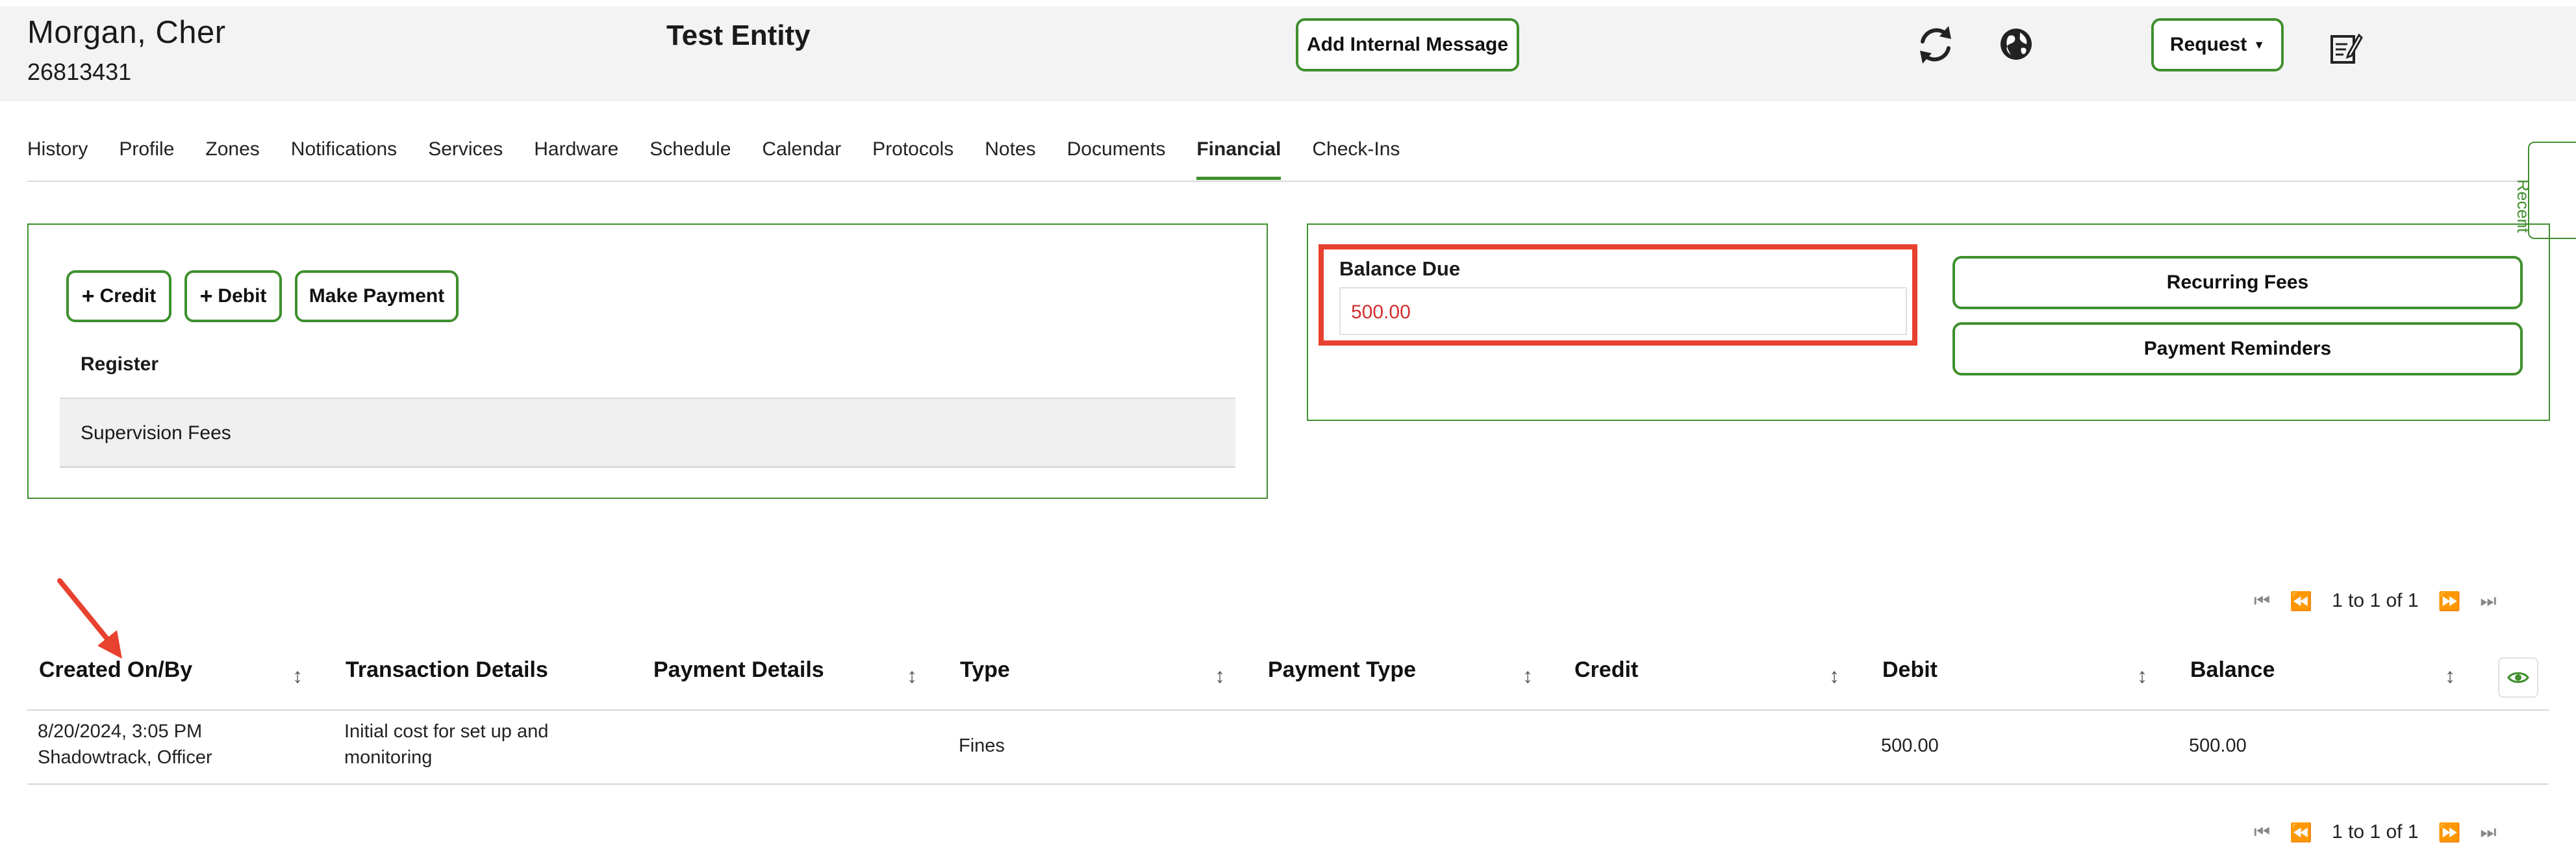 Image resolution: width=2576 pixels, height=864 pixels. I want to click on column-header-balance: Balance, so click(2232, 670).